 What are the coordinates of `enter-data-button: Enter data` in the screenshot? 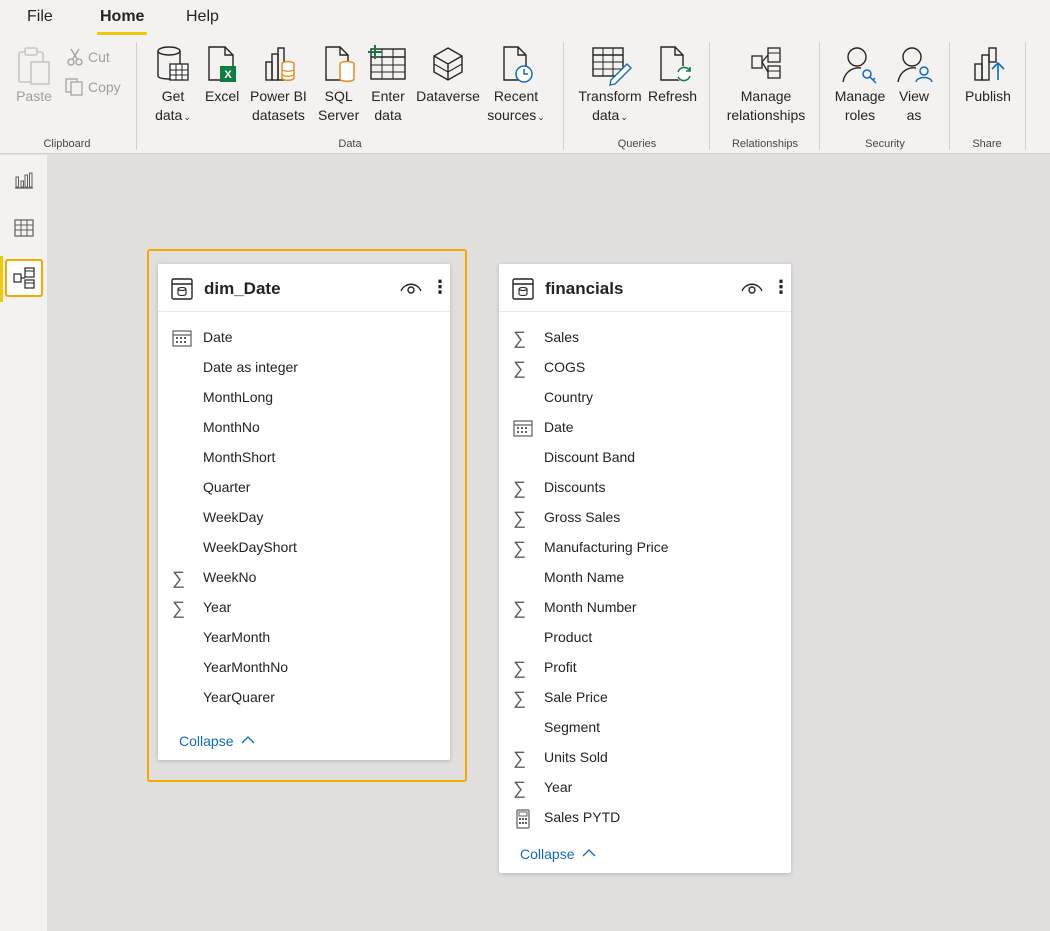 It's located at (388, 84).